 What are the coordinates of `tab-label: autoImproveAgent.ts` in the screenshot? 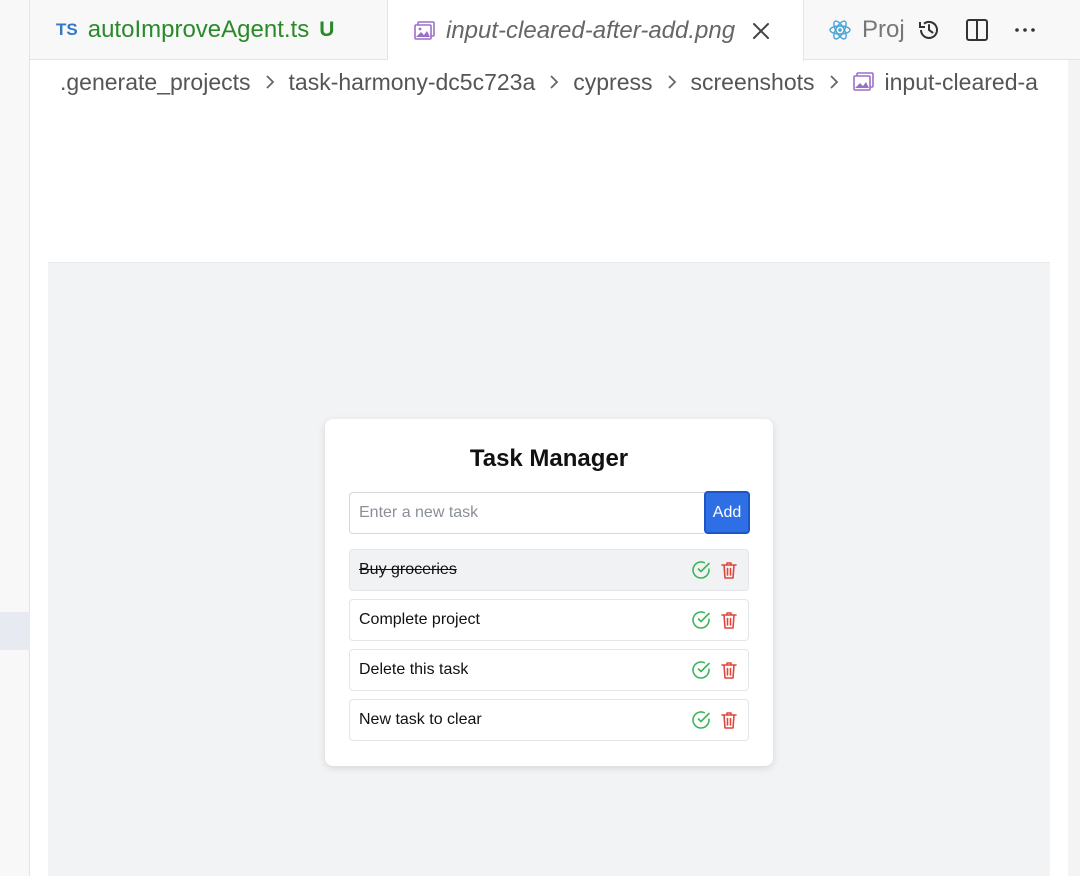 It's located at (198, 29).